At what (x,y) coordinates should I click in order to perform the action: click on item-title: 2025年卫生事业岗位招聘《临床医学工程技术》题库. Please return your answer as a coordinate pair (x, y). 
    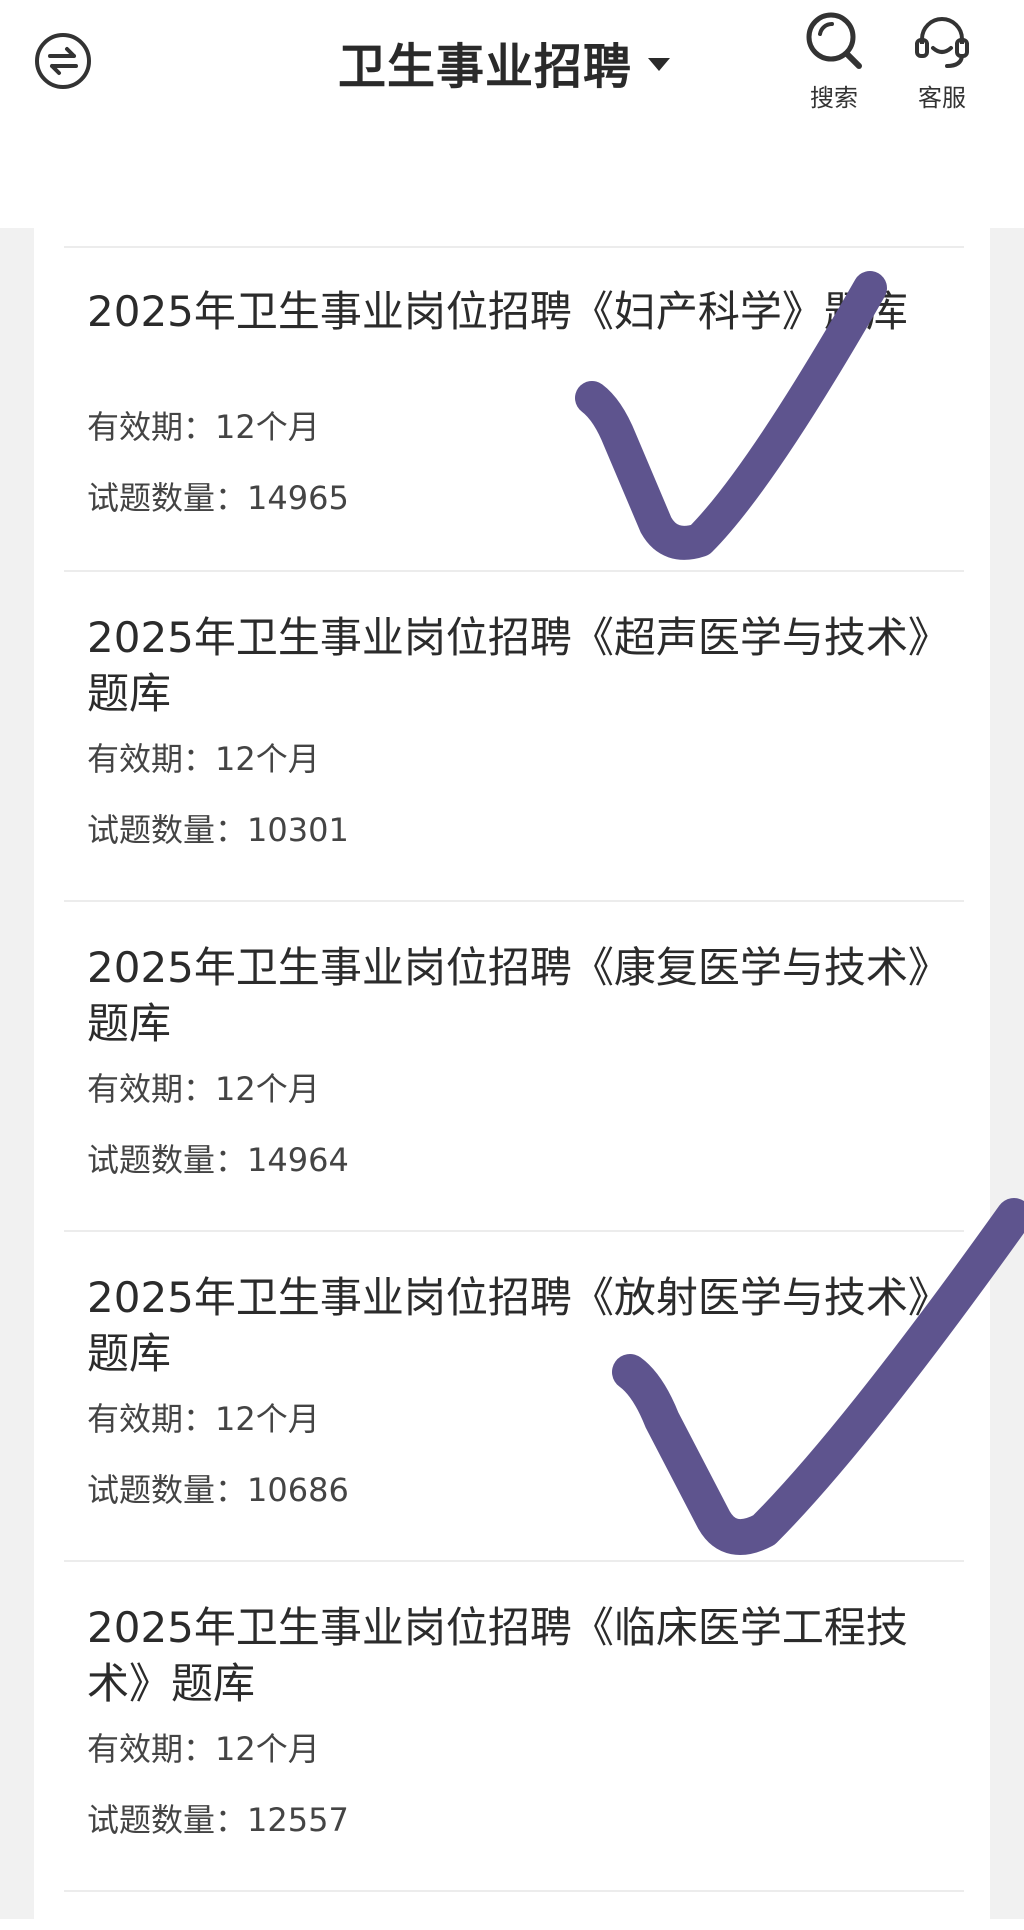
    Looking at the image, I should click on (497, 1655).